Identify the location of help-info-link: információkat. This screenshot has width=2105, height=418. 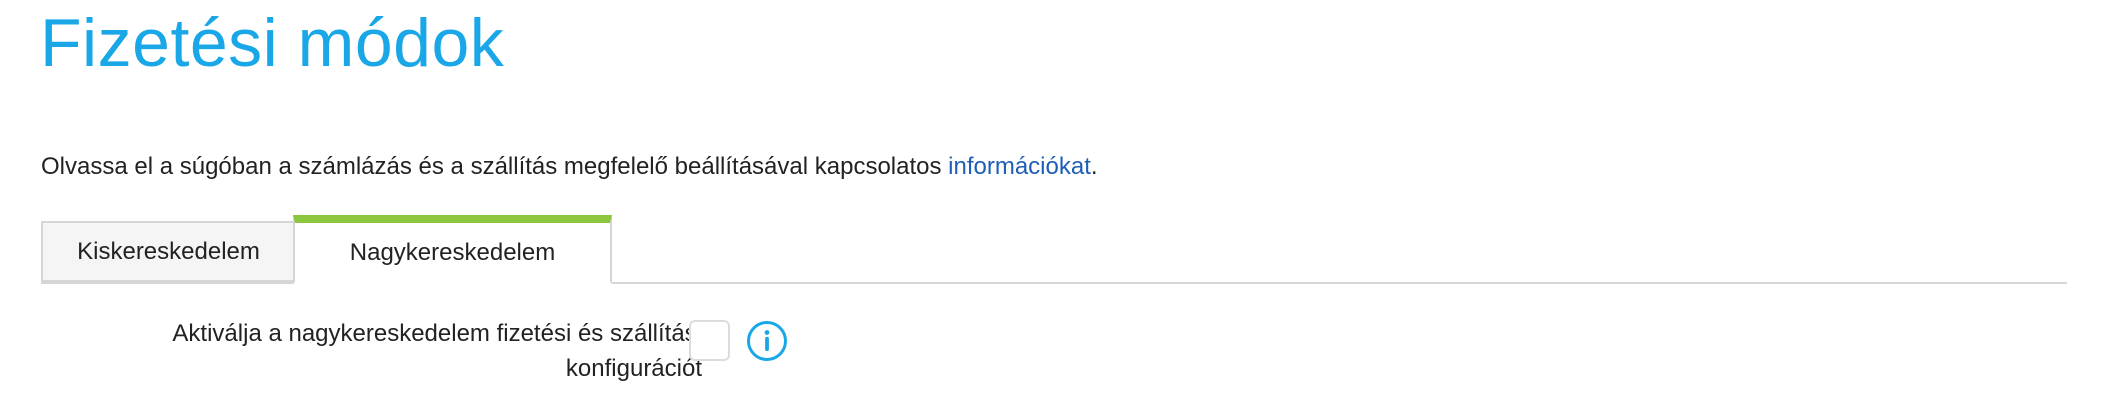
(1019, 166).